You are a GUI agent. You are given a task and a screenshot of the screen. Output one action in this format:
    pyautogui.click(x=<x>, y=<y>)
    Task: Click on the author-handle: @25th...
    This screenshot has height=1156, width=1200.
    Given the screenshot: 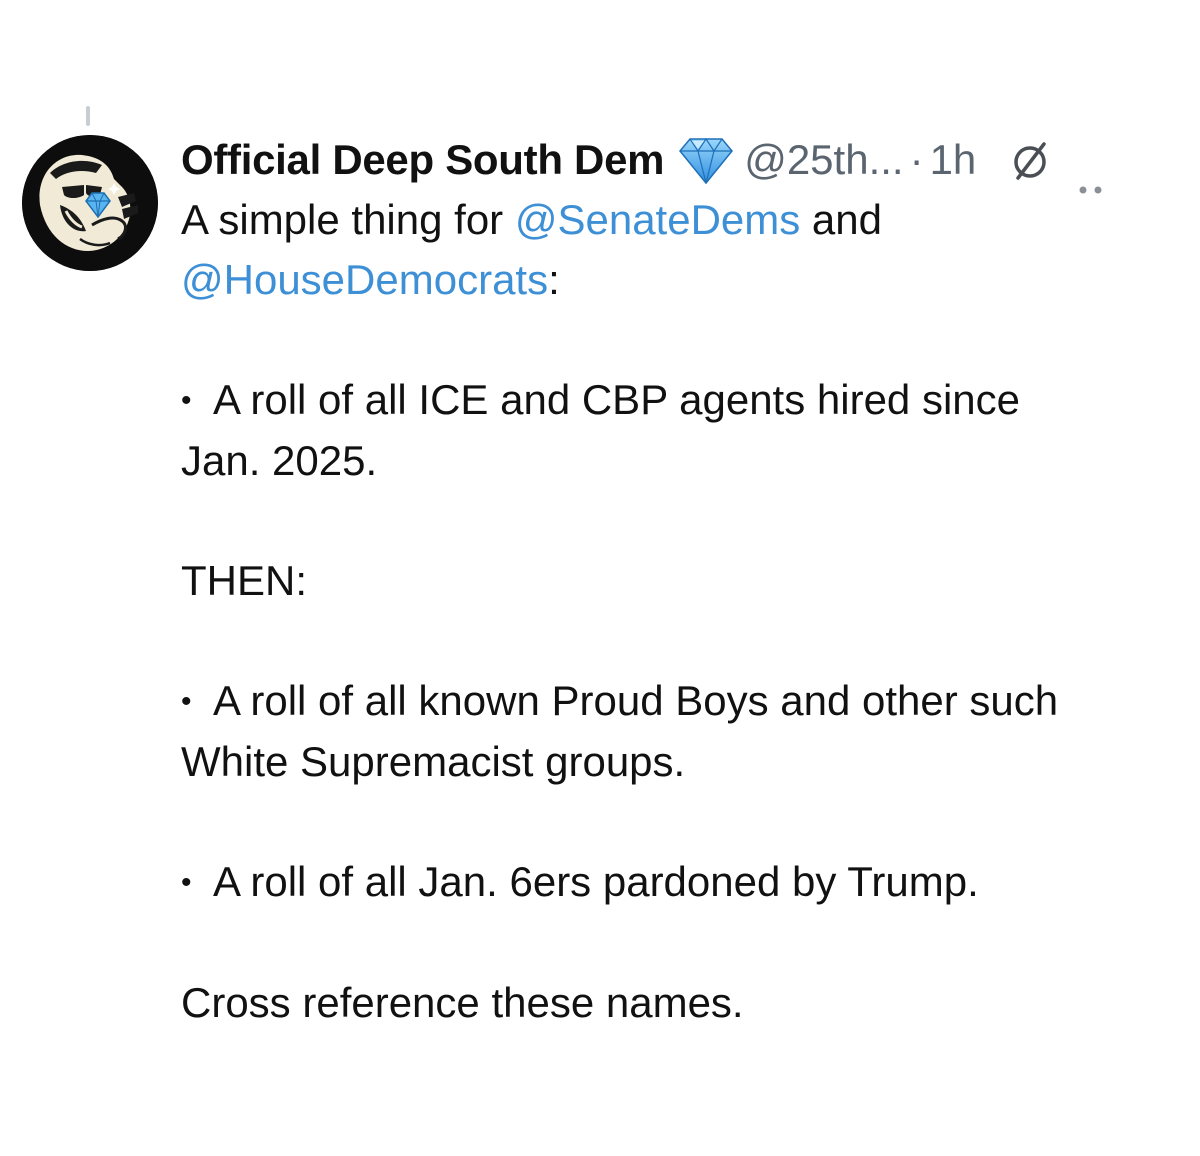 What is the action you would take?
    pyautogui.click(x=823, y=160)
    